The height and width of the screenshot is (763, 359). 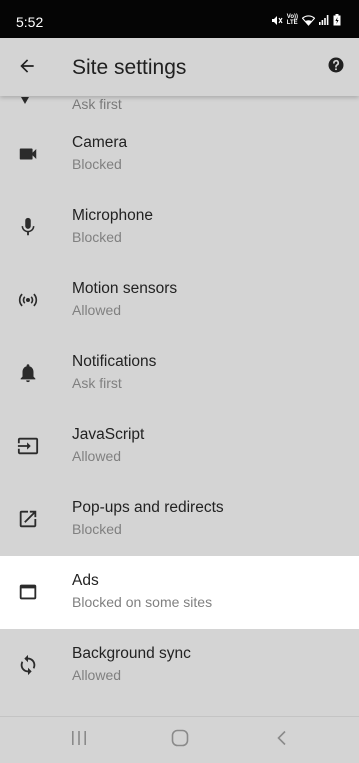 I want to click on help-button, so click(x=336, y=67).